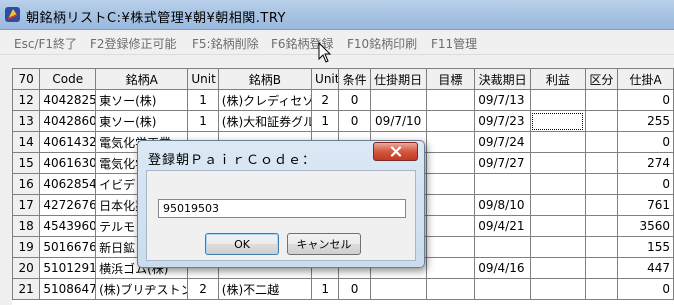 Image resolution: width=674 pixels, height=305 pixels. Describe the element at coordinates (133, 43) in the screenshot. I see `menu-edit-enable: F2登録修正可能` at that location.